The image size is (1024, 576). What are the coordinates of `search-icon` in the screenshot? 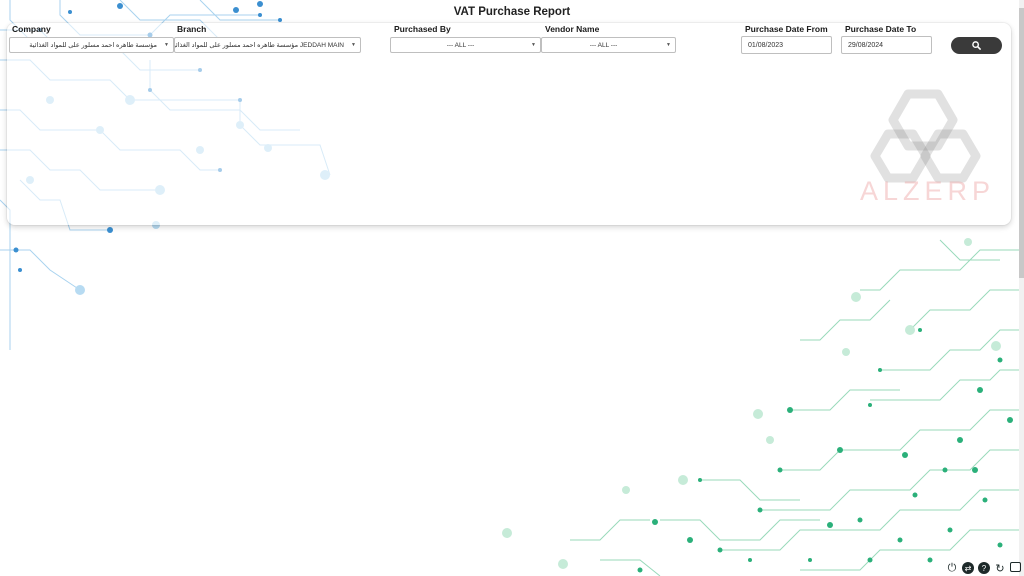 It's located at (976, 45).